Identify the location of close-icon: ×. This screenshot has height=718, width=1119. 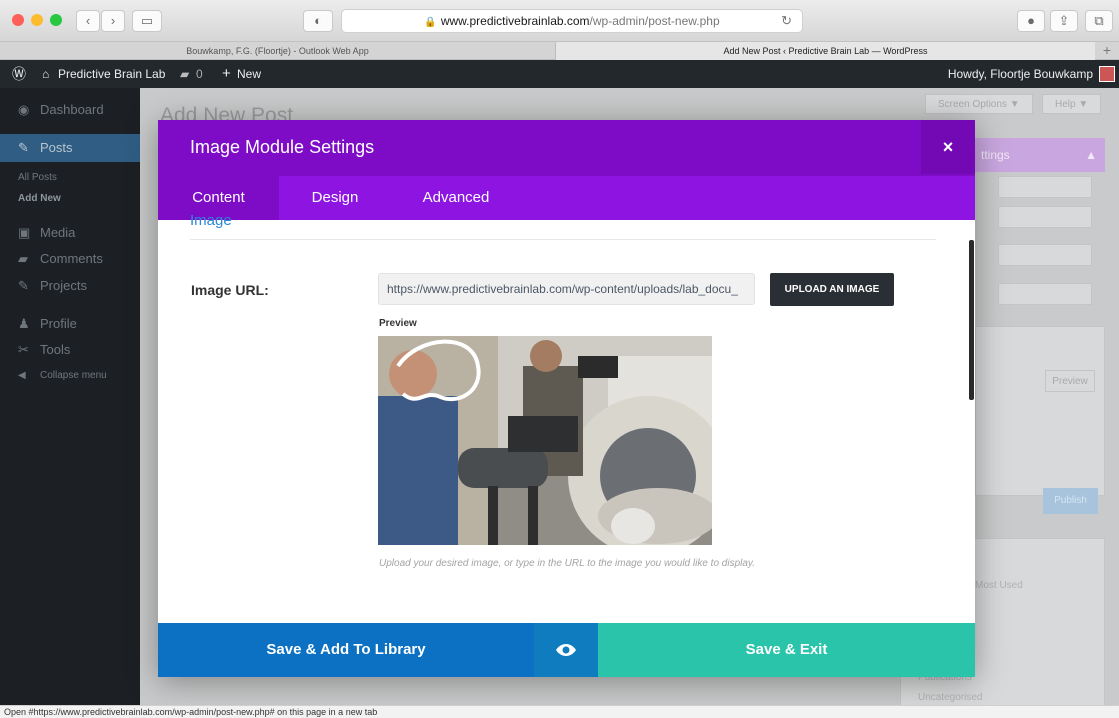
(948, 147).